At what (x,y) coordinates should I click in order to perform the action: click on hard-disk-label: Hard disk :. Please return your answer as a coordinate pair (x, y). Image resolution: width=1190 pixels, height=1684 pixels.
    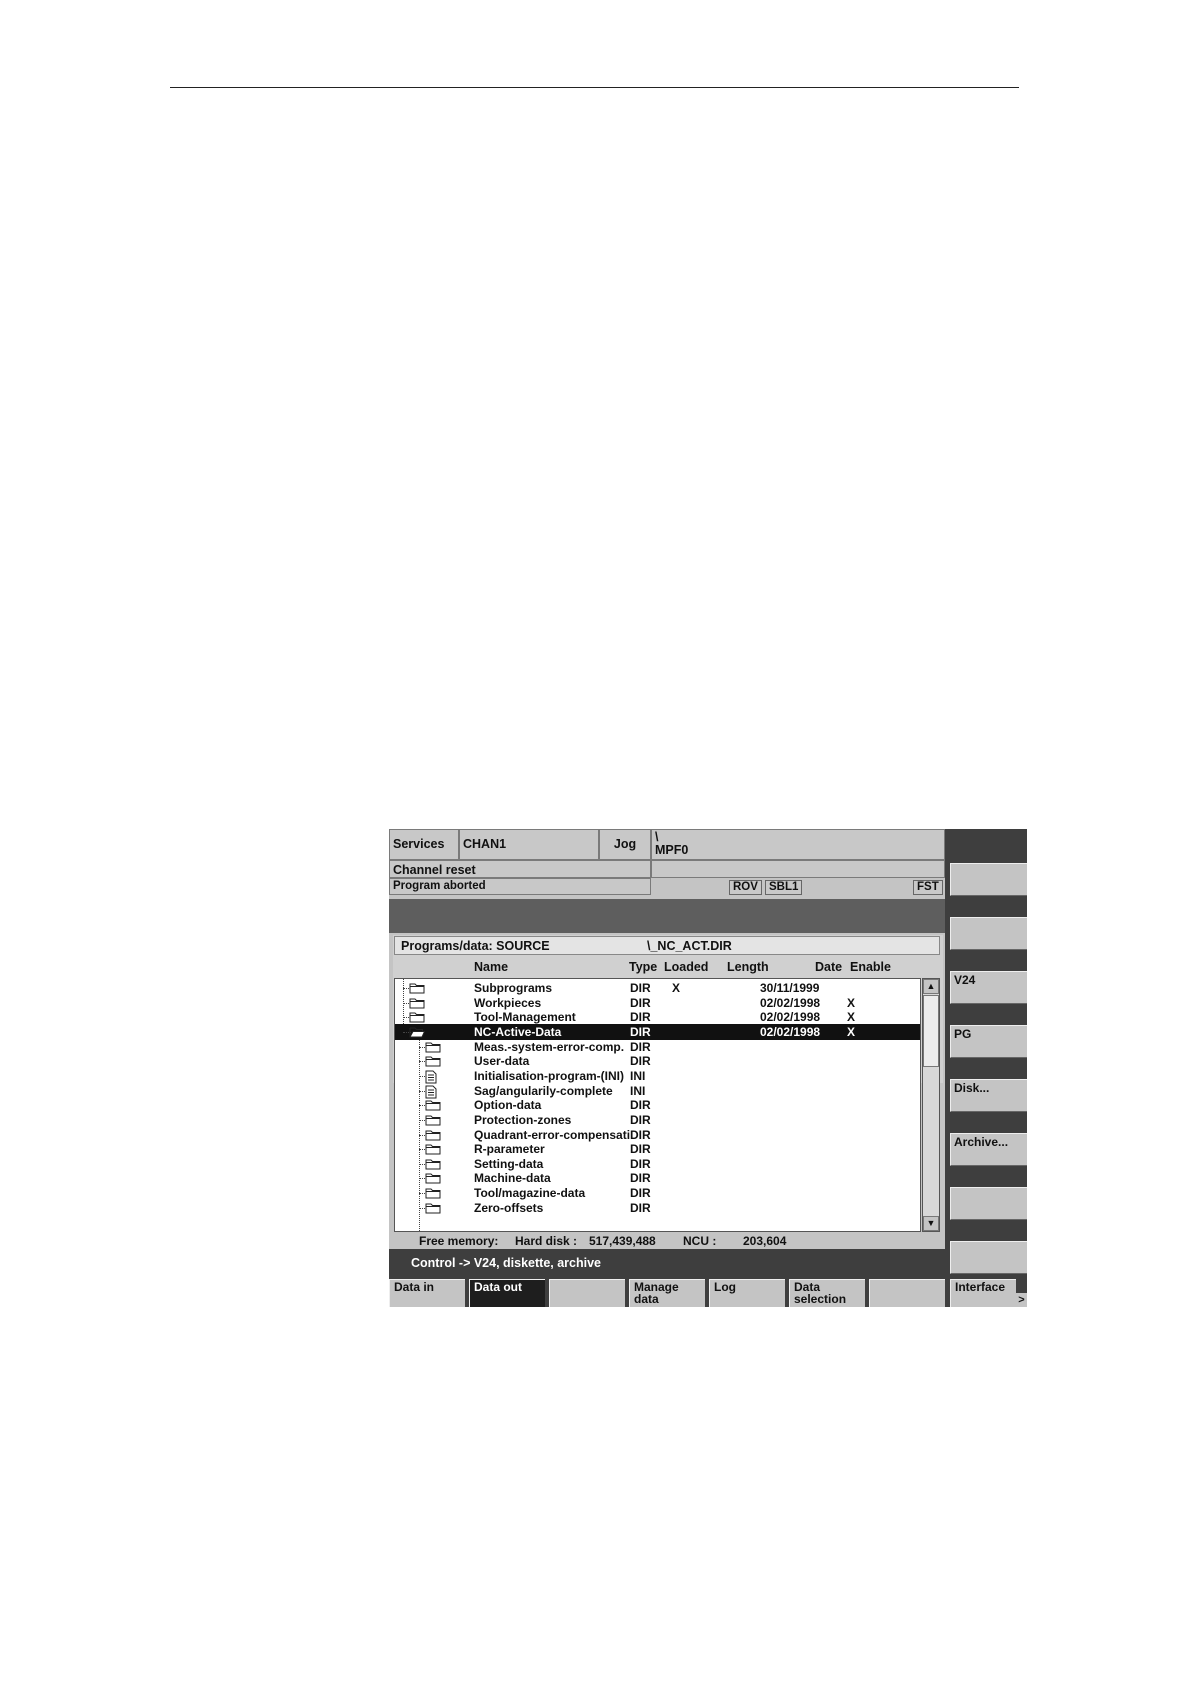
    Looking at the image, I should click on (546, 1241).